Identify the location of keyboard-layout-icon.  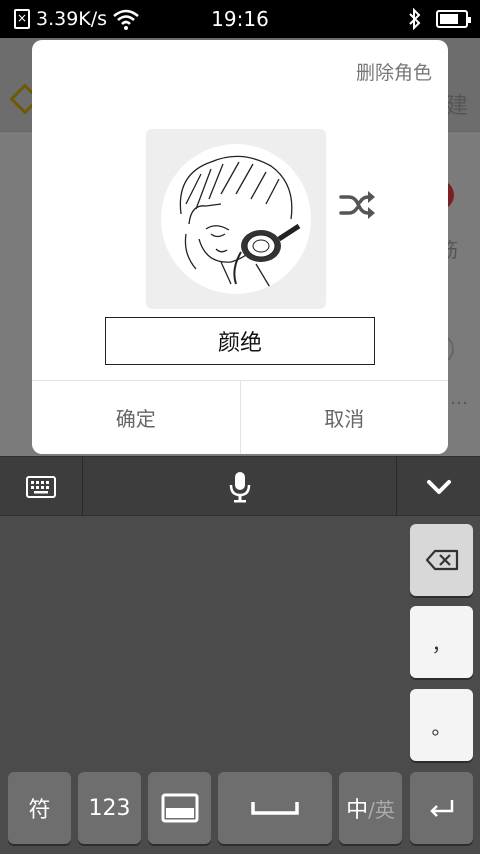
(179, 808).